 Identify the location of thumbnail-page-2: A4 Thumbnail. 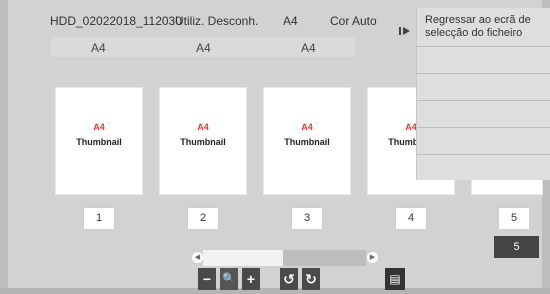
(203, 141).